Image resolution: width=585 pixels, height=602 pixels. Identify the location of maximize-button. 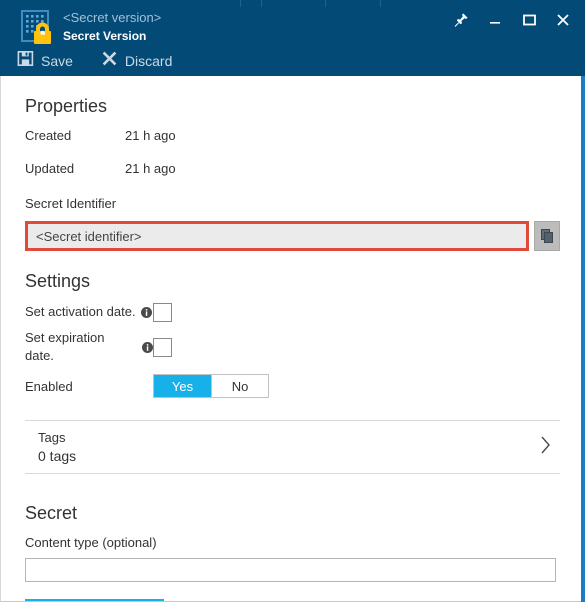
(529, 20).